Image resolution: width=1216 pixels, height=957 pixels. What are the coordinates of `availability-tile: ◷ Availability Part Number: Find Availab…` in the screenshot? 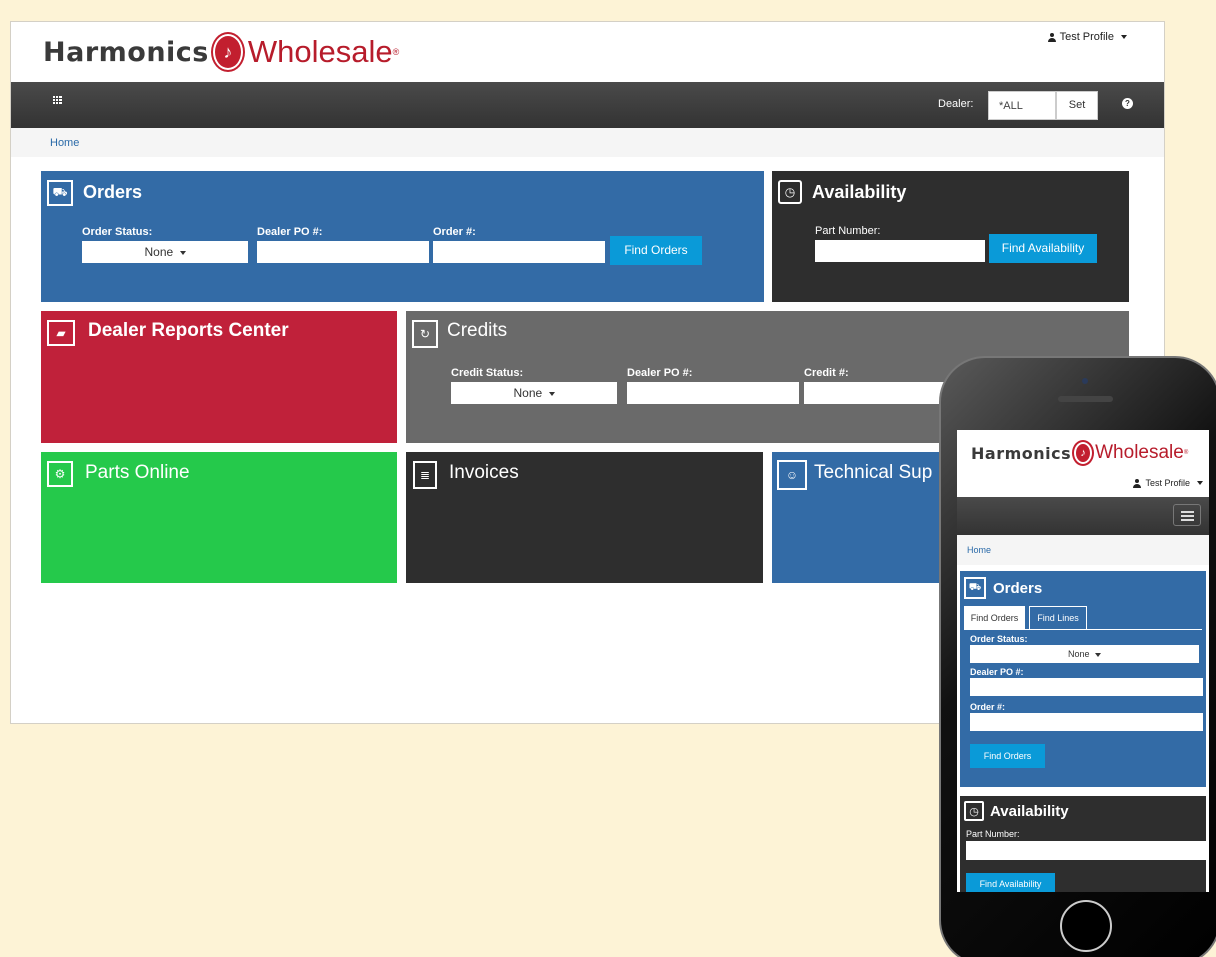 It's located at (950, 236).